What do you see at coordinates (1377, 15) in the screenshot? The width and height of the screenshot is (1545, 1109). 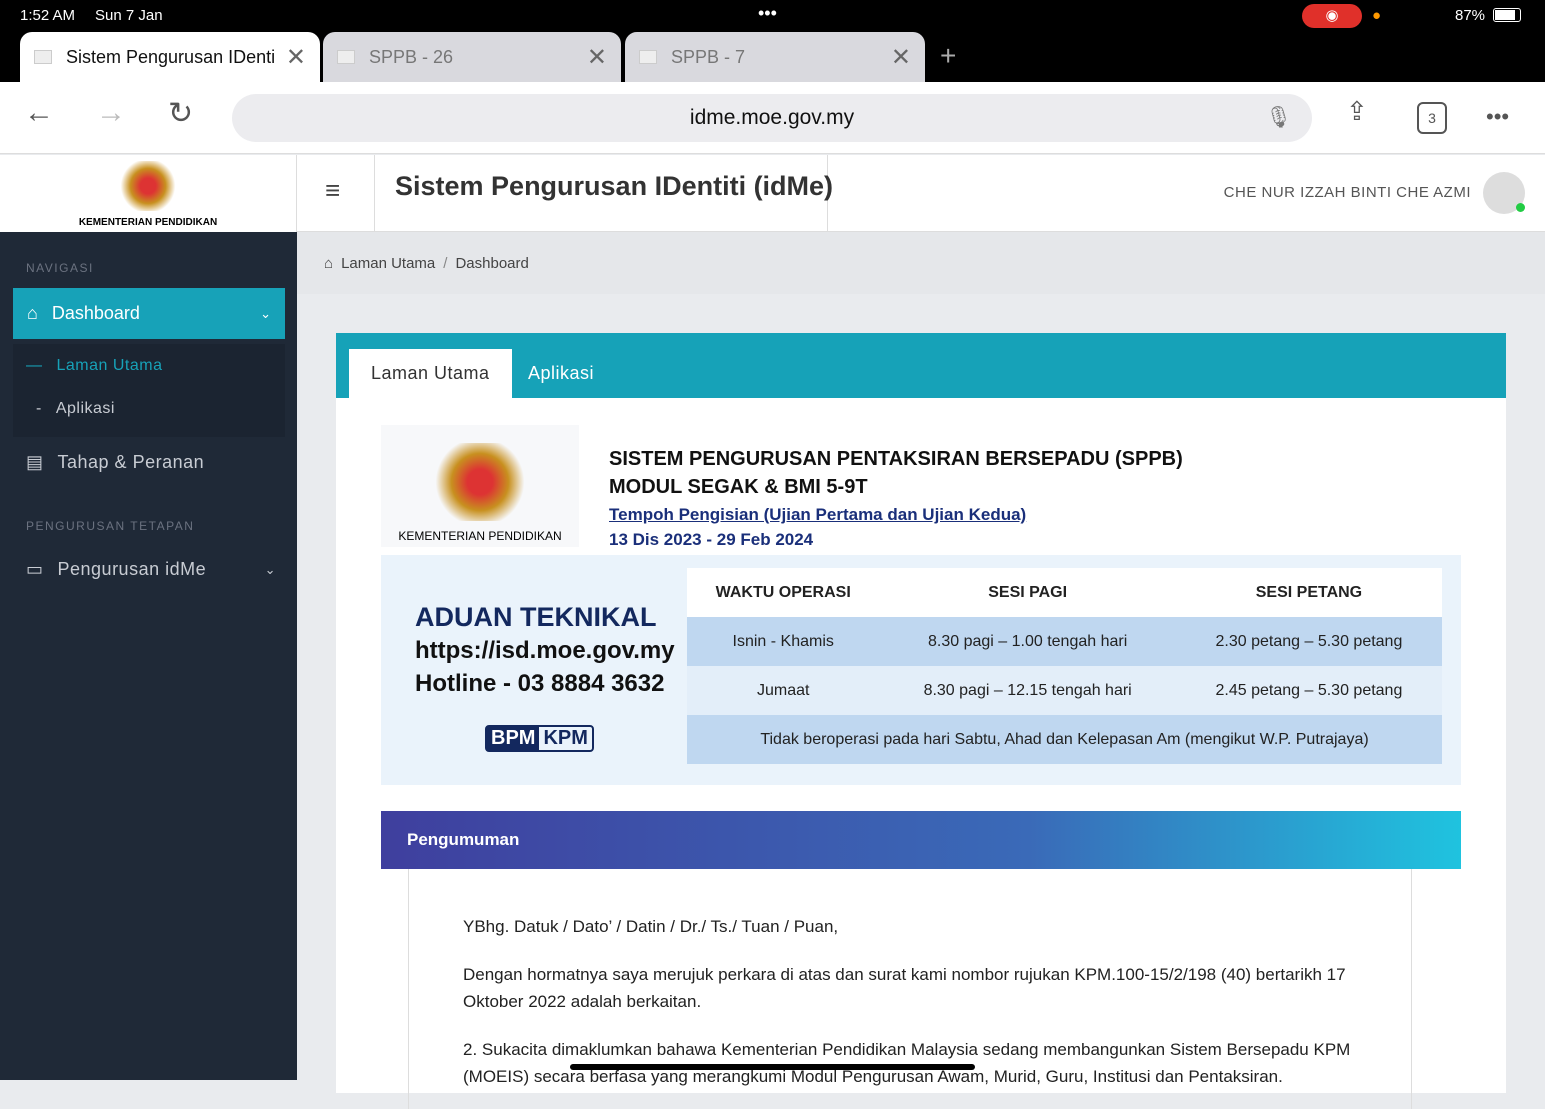 I see `mic-indicator-icon: ●` at bounding box center [1377, 15].